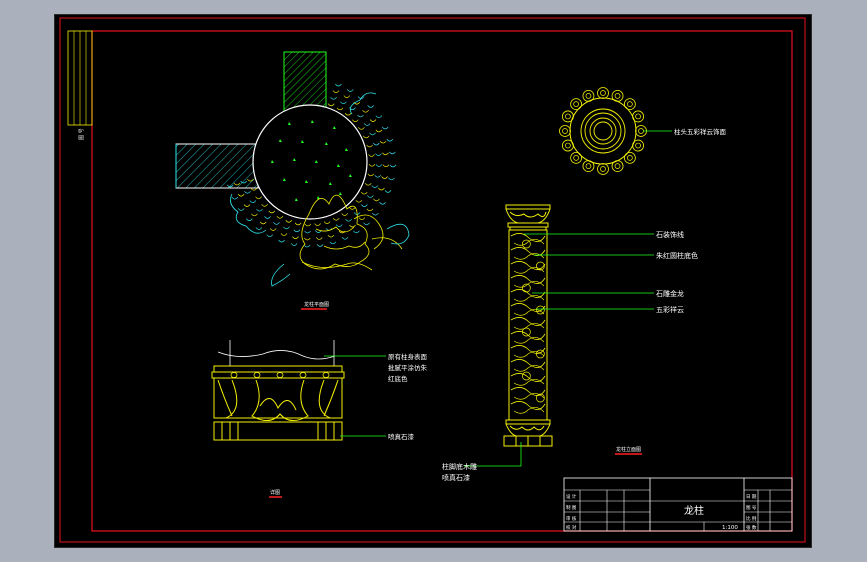 The height and width of the screenshot is (562, 867). I want to click on detail-base-annotation: 喷真石漆, so click(401, 436).